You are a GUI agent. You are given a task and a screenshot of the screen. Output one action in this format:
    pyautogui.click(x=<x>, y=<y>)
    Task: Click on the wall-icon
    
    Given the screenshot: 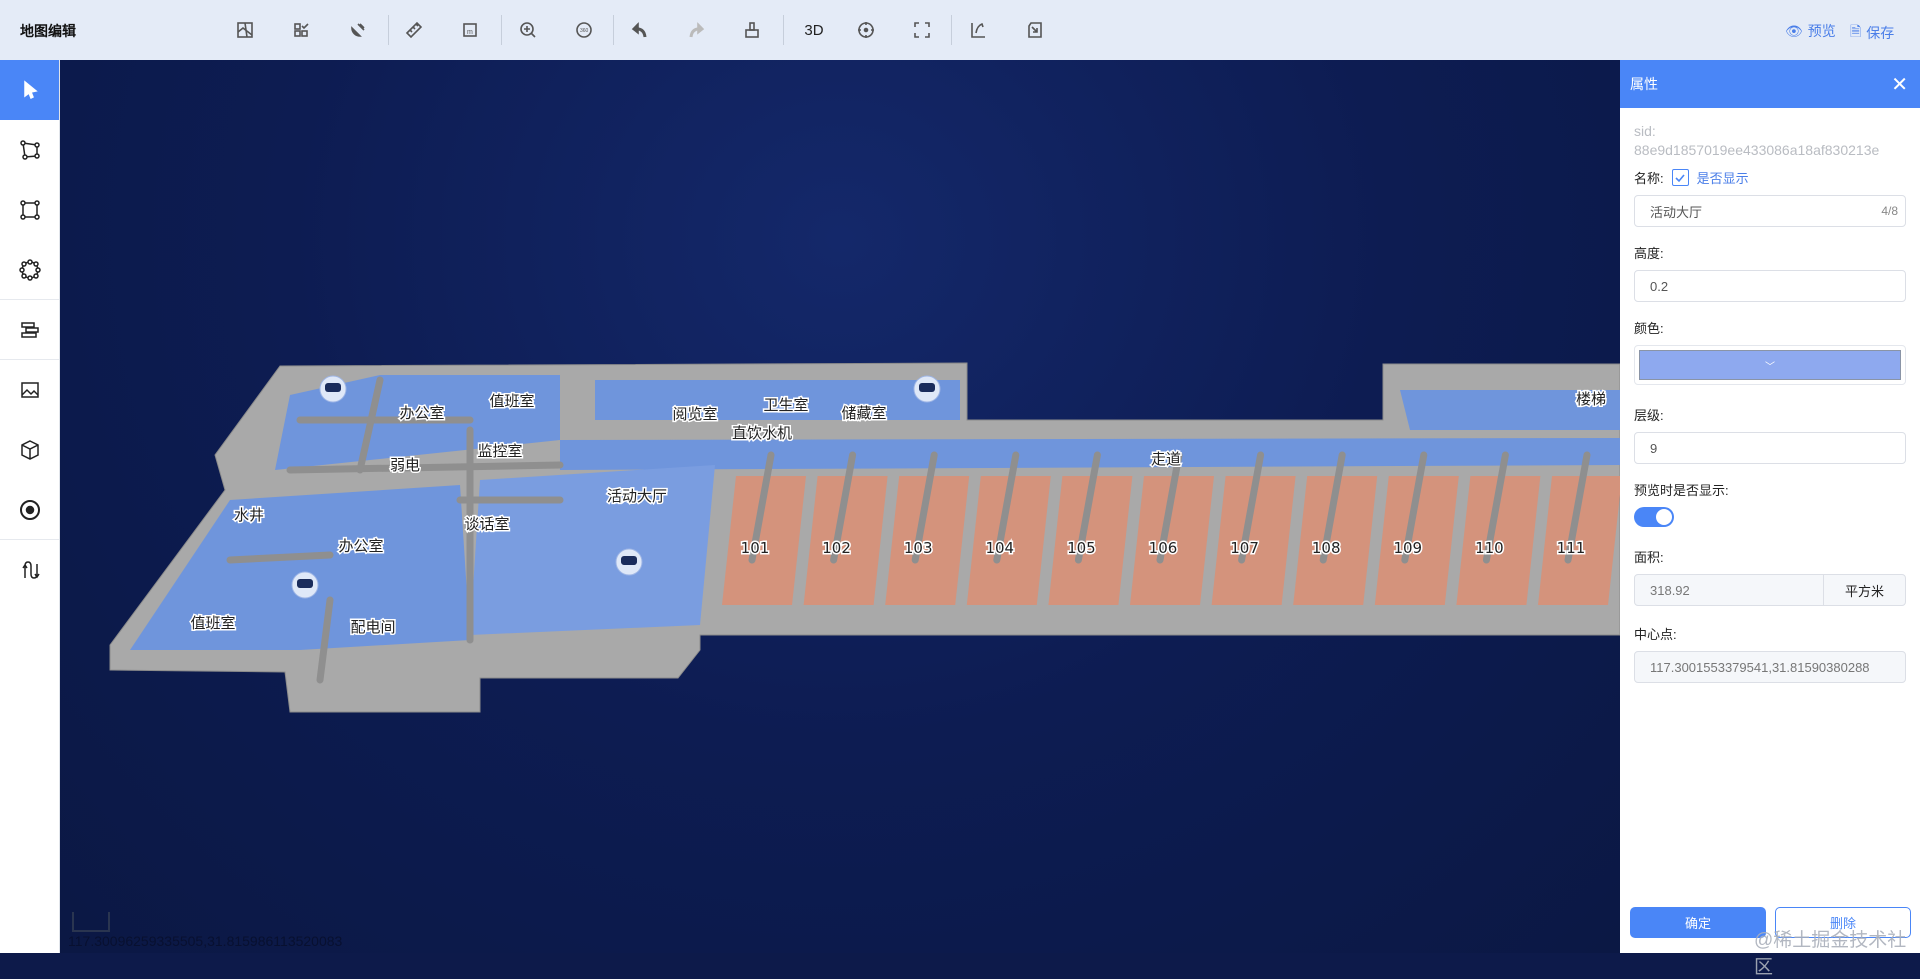 What is the action you would take?
    pyautogui.click(x=29, y=329)
    